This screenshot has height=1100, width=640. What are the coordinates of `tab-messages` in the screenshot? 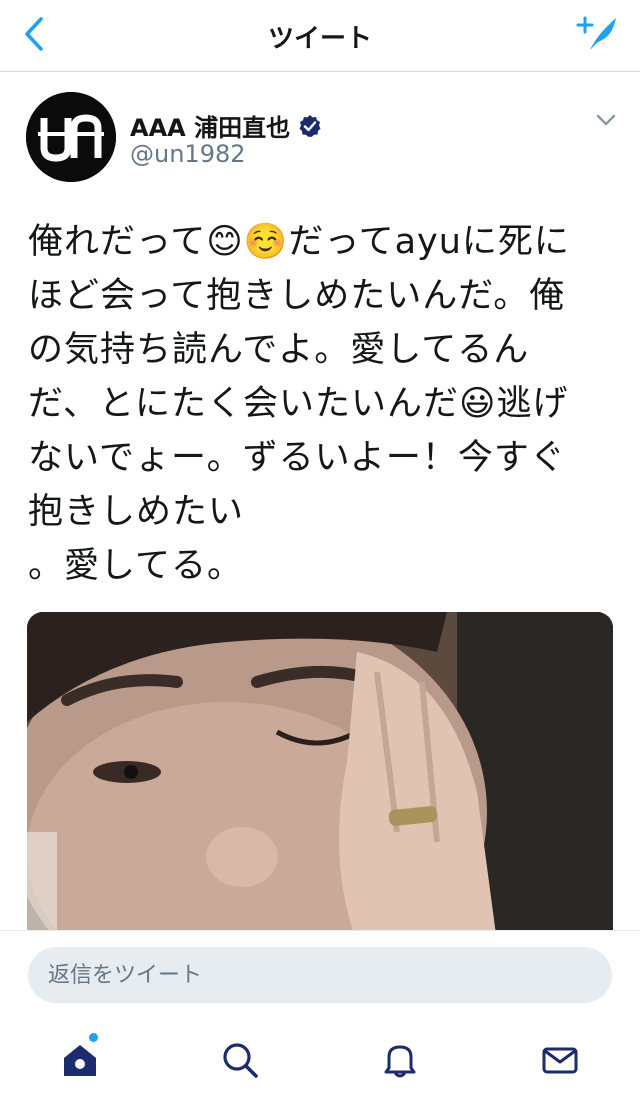 It's located at (560, 1060).